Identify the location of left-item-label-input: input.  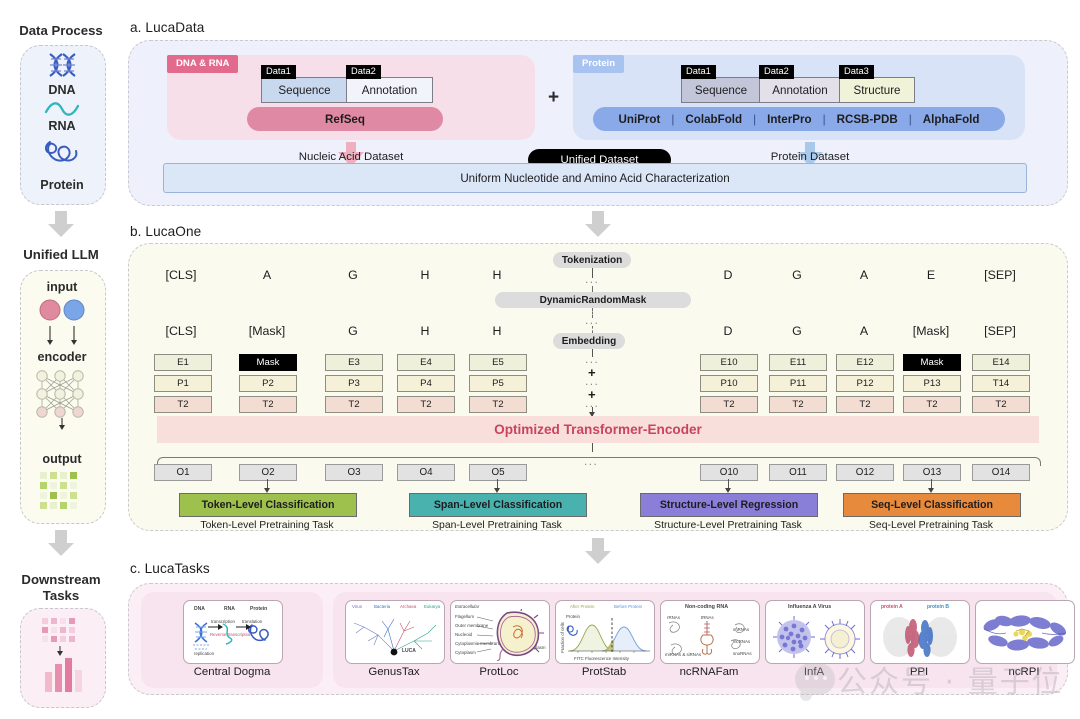
(62, 287).